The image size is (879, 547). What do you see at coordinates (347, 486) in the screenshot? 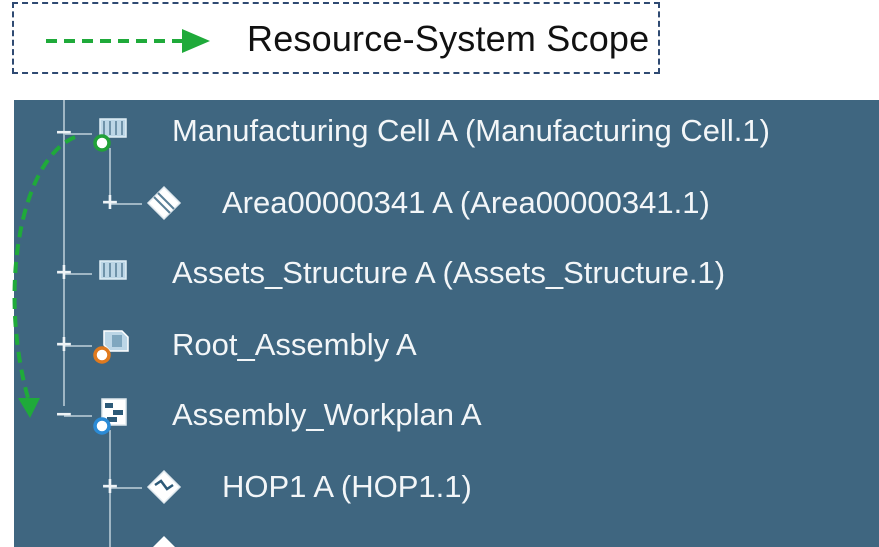
I see `tree-item-label: HOP1 A (HOP1.1)` at bounding box center [347, 486].